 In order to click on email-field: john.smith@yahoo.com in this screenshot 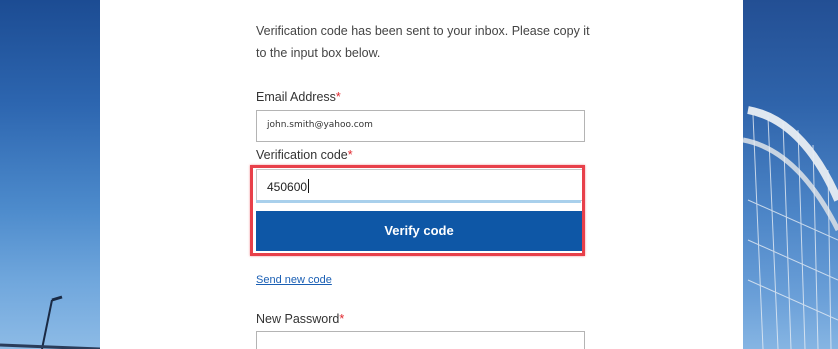, I will do `click(420, 126)`.